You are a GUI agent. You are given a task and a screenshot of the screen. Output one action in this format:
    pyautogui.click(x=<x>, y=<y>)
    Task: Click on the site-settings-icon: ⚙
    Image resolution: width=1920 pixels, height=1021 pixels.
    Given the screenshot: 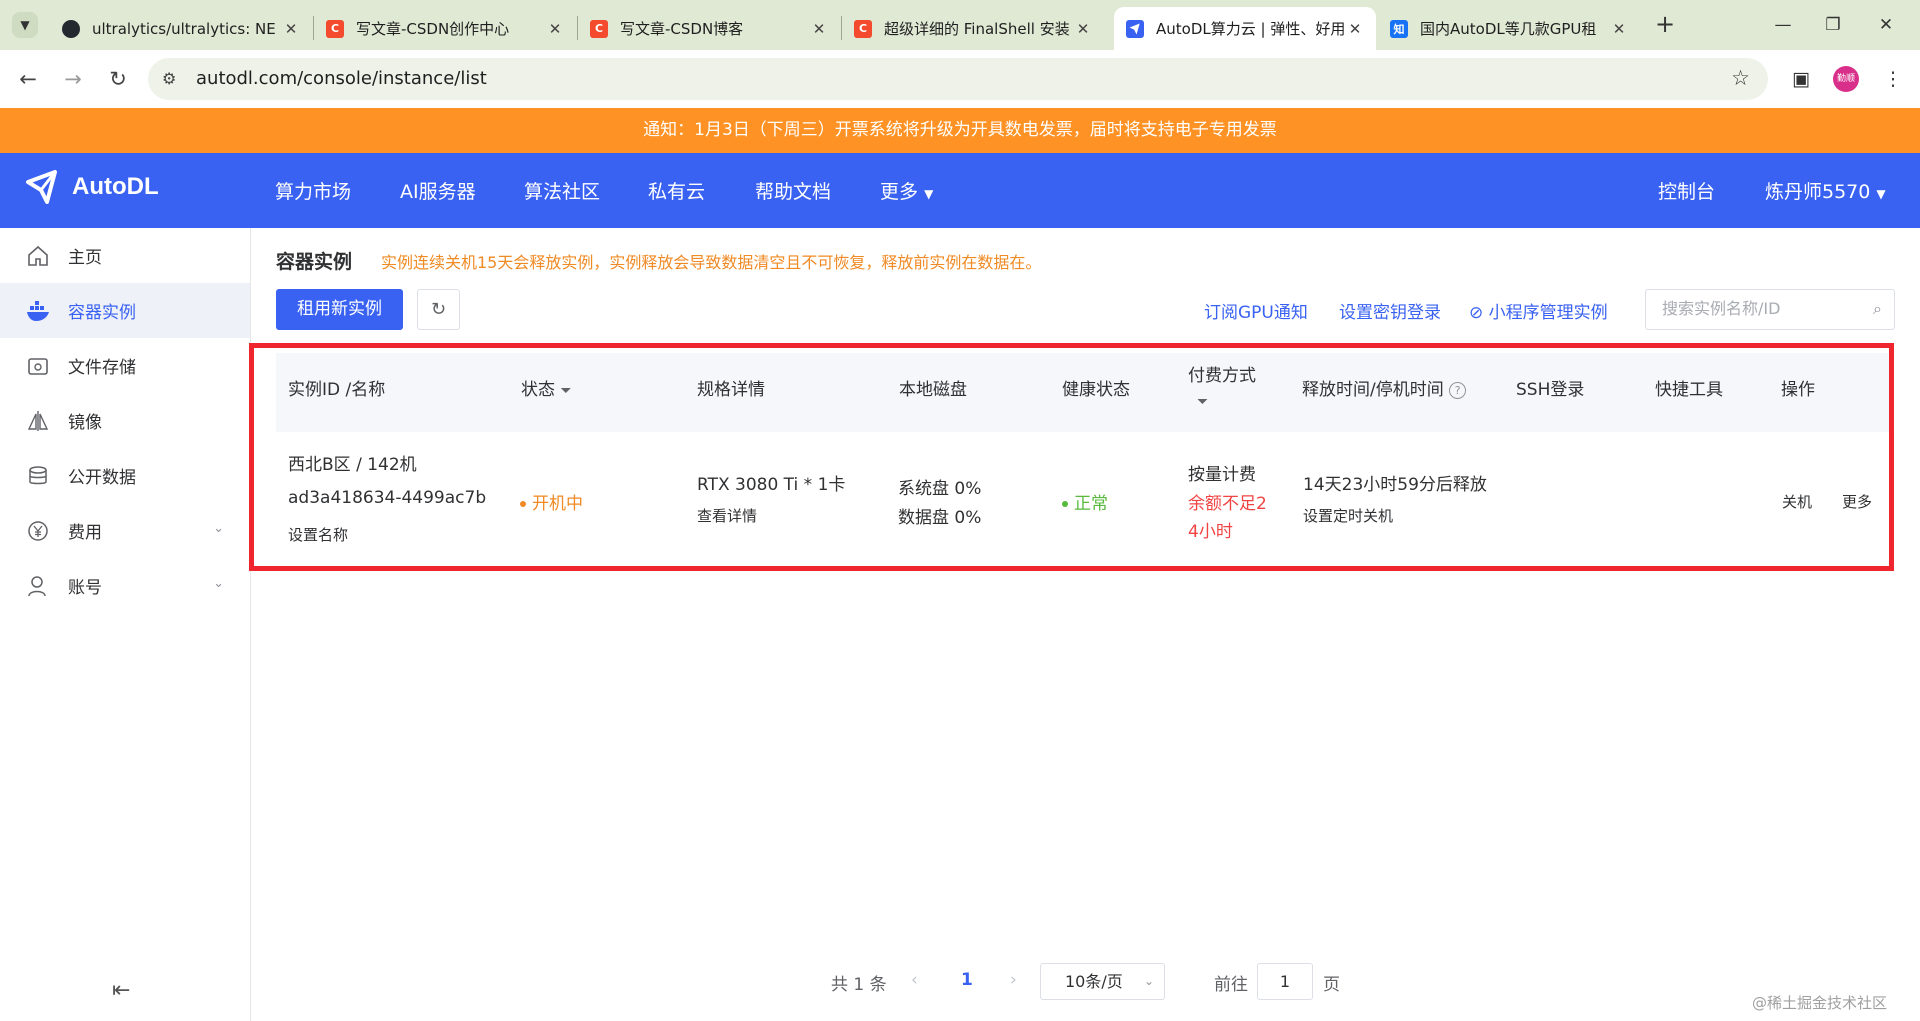 What is the action you would take?
    pyautogui.click(x=169, y=78)
    